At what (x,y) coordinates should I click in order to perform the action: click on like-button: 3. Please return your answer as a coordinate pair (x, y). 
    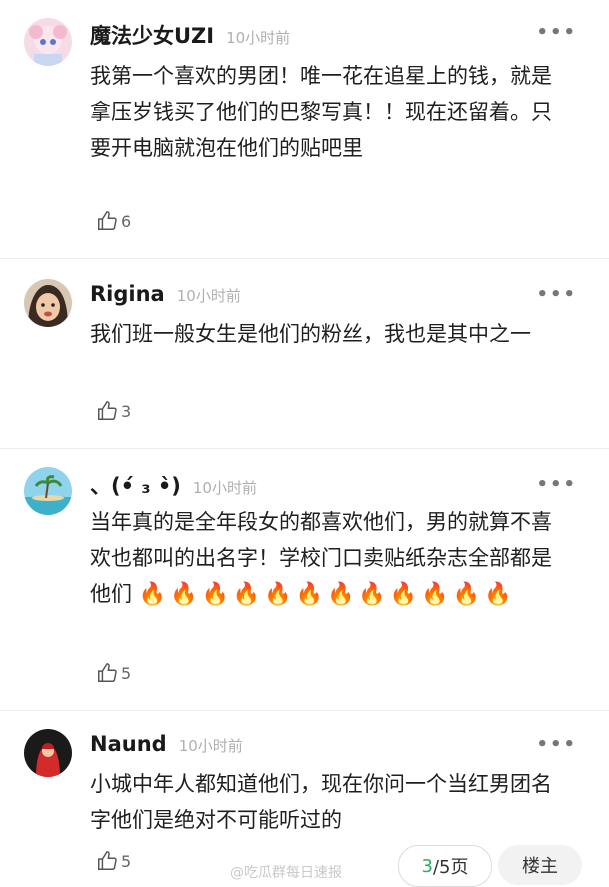
    Looking at the image, I should click on (113, 411).